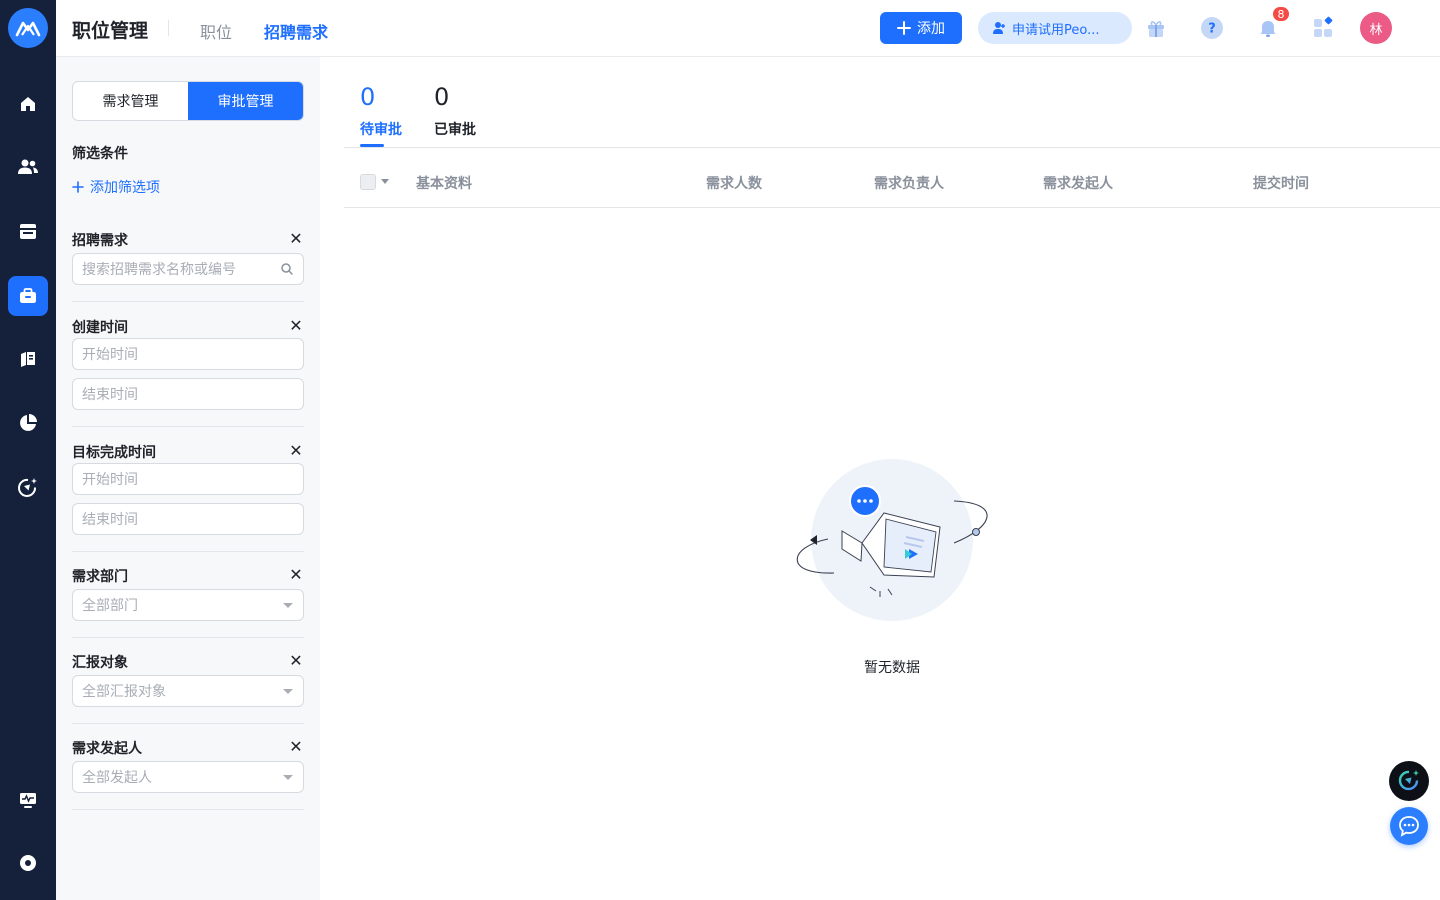 The height and width of the screenshot is (900, 1440). I want to click on help-icon: ?, so click(1212, 28).